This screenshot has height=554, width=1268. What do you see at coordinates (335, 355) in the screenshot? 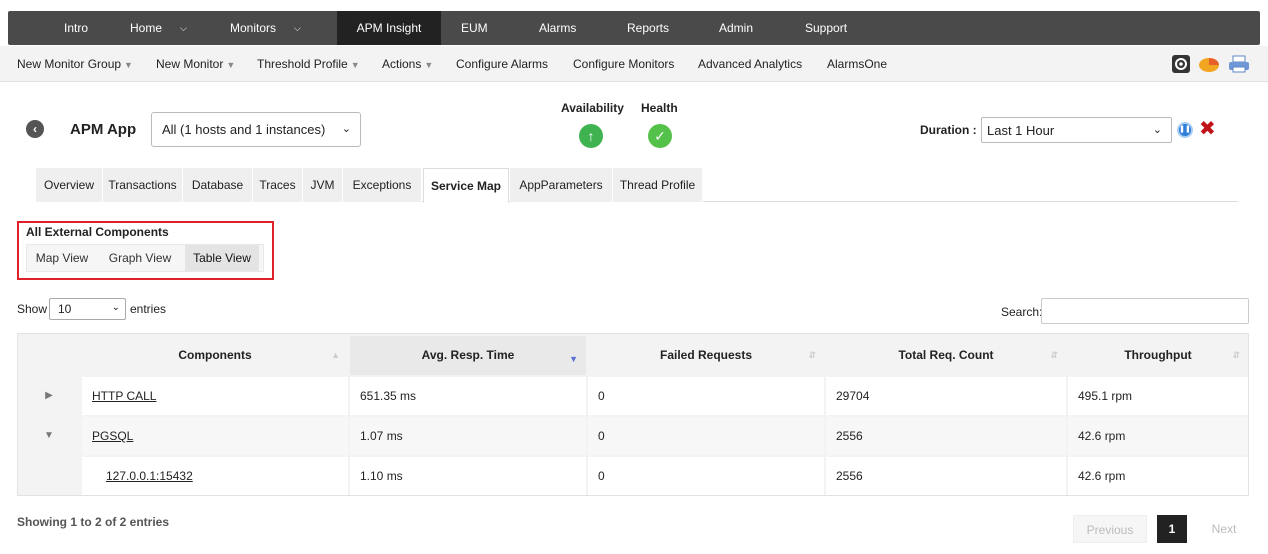
I see `sort-icon: ▲` at bounding box center [335, 355].